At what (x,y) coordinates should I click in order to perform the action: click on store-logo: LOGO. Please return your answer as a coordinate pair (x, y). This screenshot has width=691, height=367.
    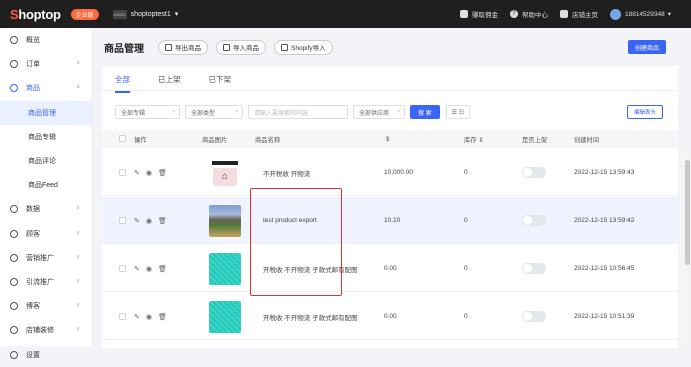
    Looking at the image, I should click on (119, 14).